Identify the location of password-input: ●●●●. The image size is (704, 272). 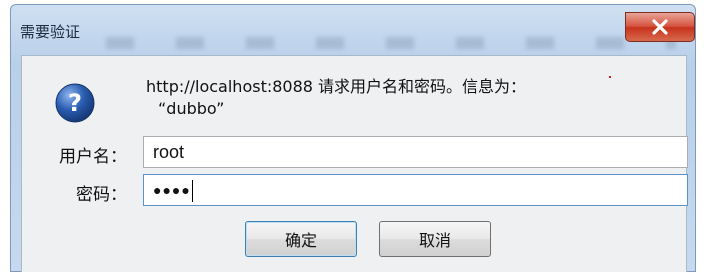
(415, 190).